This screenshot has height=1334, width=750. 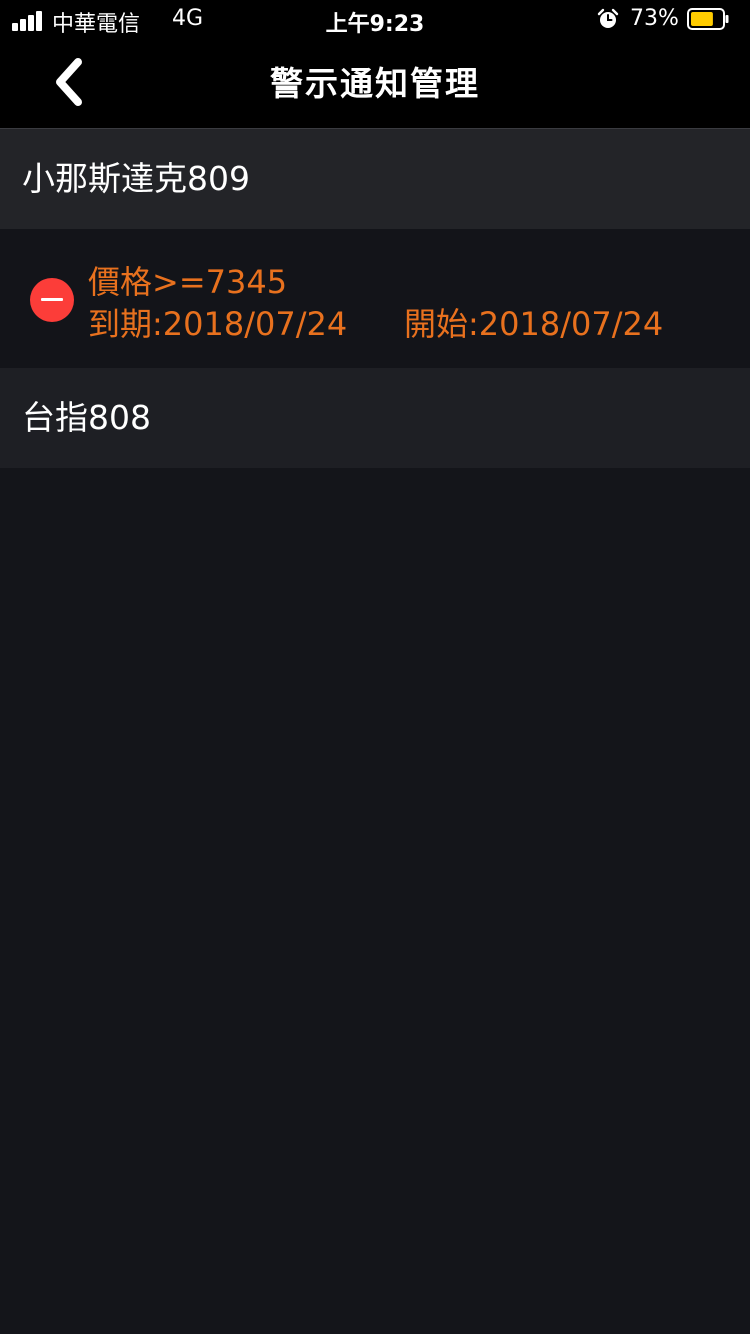 I want to click on page-title: 警示通知管理, so click(x=375, y=83).